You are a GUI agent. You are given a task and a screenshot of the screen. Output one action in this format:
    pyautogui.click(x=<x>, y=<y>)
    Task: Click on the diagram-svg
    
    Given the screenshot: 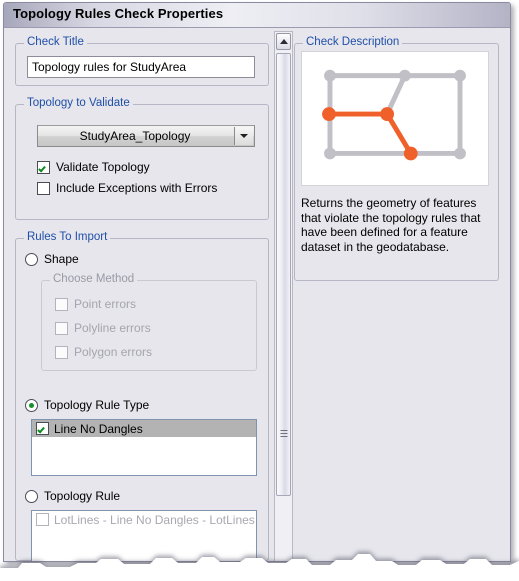 What is the action you would take?
    pyautogui.click(x=394, y=115)
    